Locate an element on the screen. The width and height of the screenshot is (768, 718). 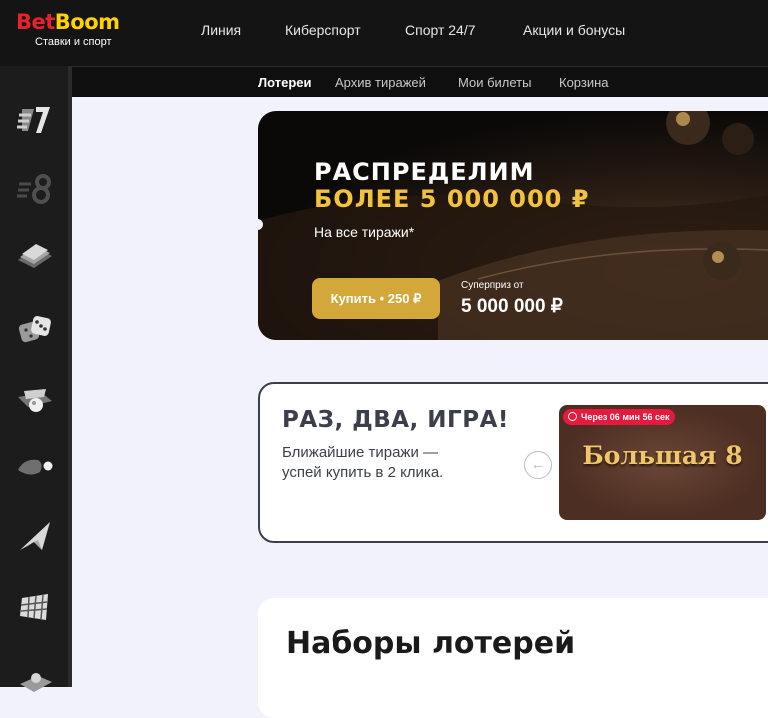
quick-play-text-line1: Ближайшие тиражи — is located at coordinates (360, 452).